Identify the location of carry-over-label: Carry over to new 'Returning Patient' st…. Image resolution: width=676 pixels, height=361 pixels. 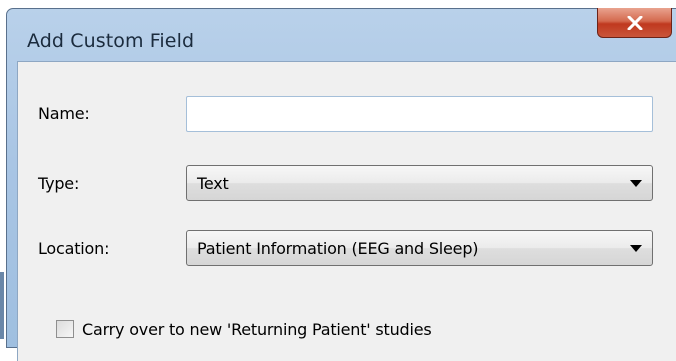
(257, 329).